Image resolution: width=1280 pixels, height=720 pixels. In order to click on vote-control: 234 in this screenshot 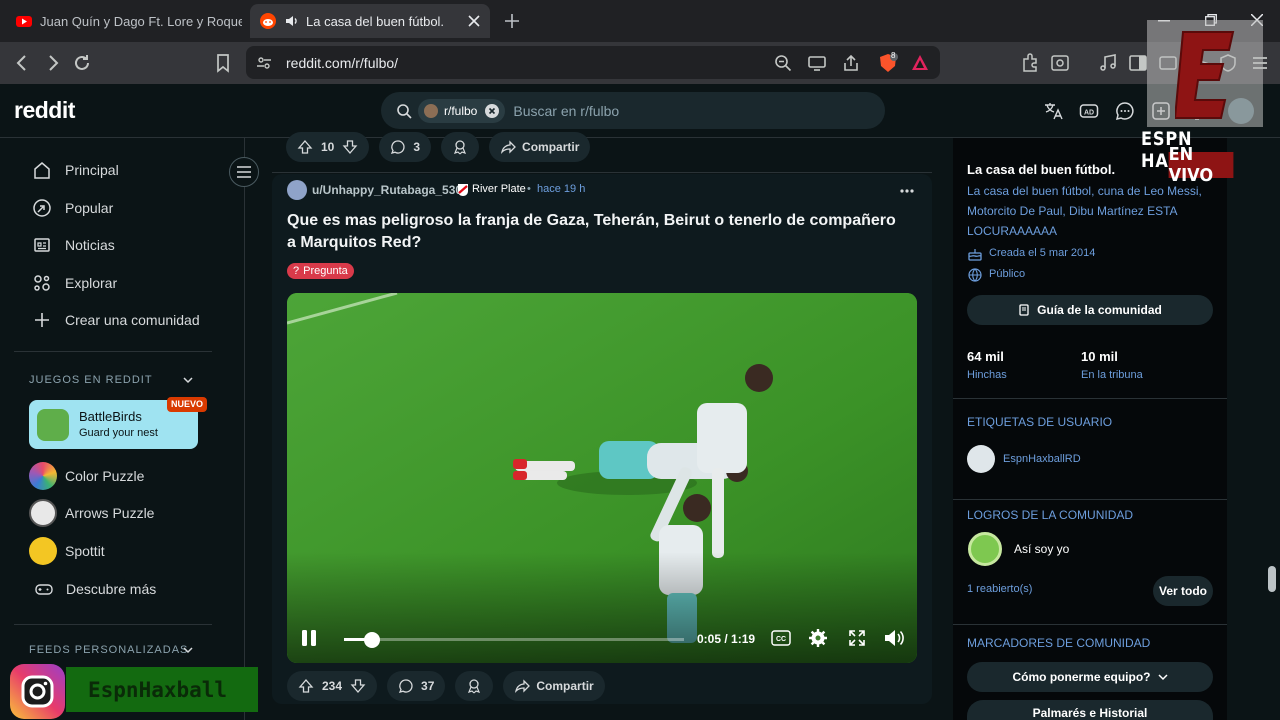, I will do `click(332, 686)`.